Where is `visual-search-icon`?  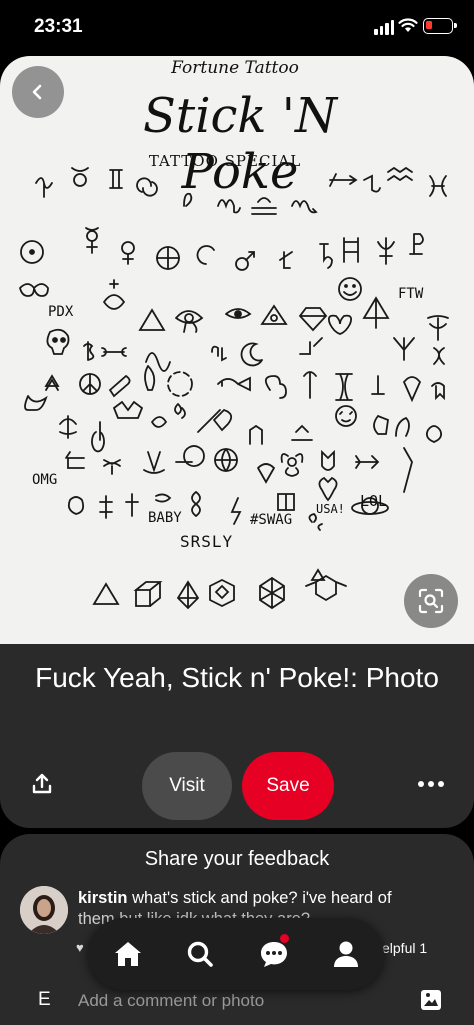 visual-search-icon is located at coordinates (431, 601).